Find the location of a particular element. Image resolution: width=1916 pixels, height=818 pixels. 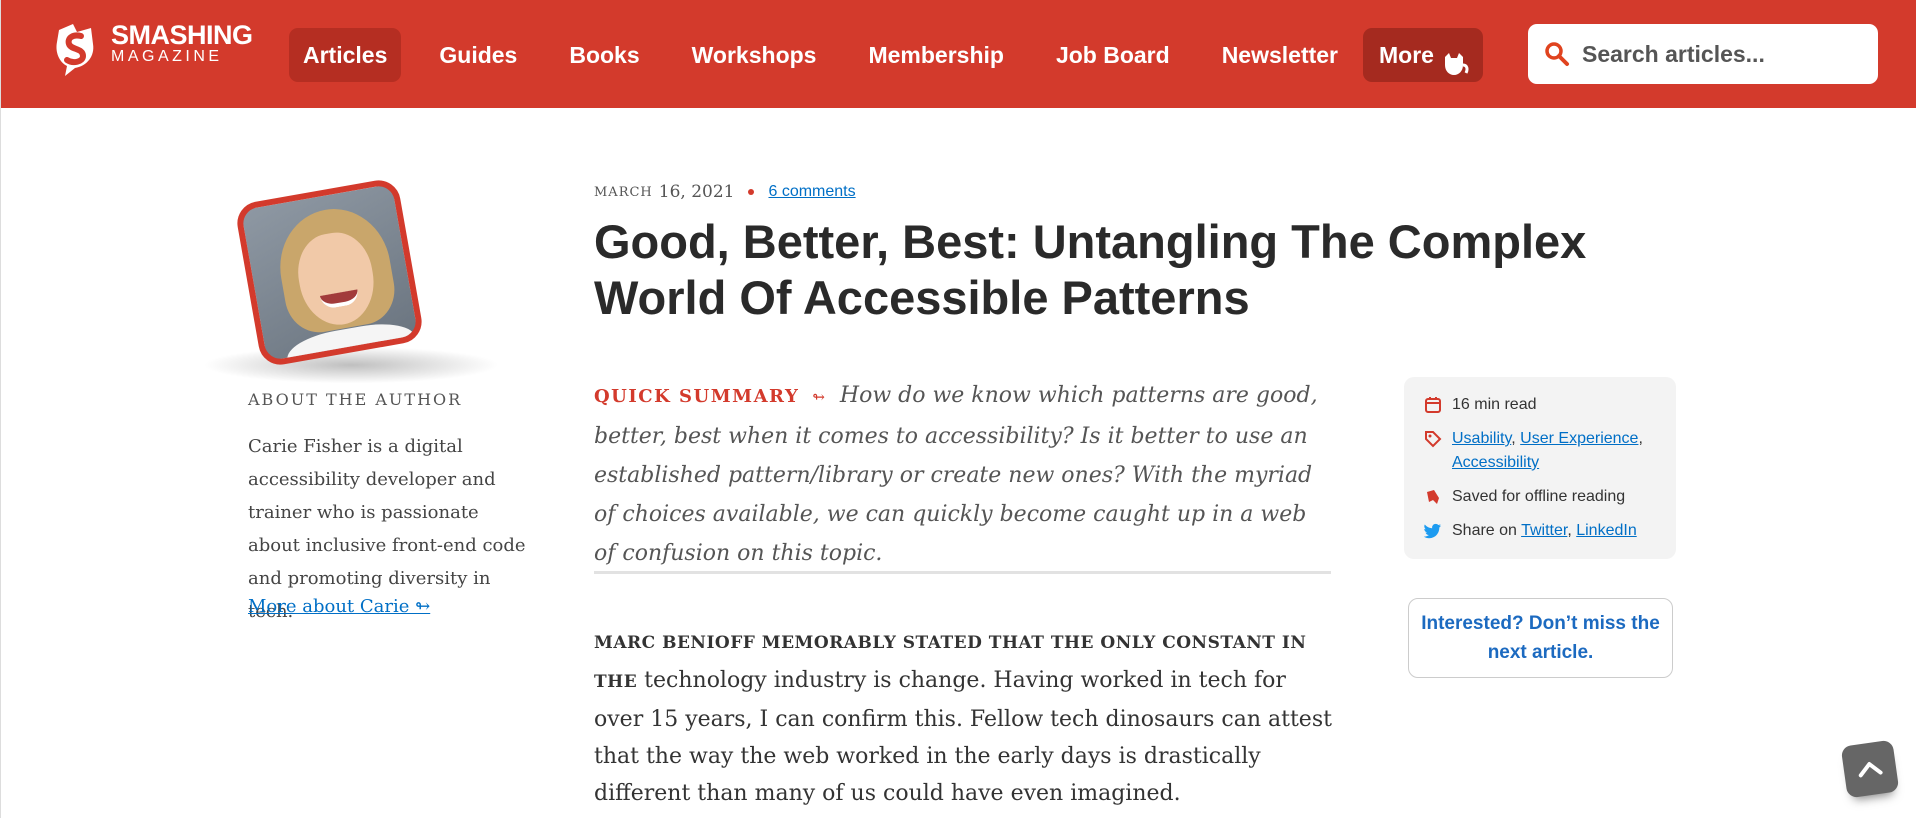

read-time: 16 min read is located at coordinates (1494, 404).